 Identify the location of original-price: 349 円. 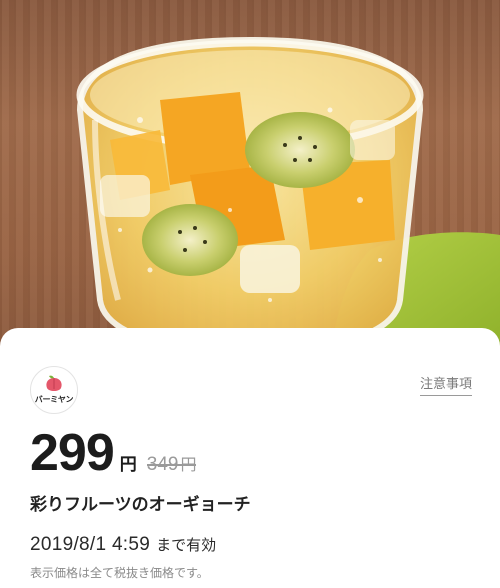
(171, 463).